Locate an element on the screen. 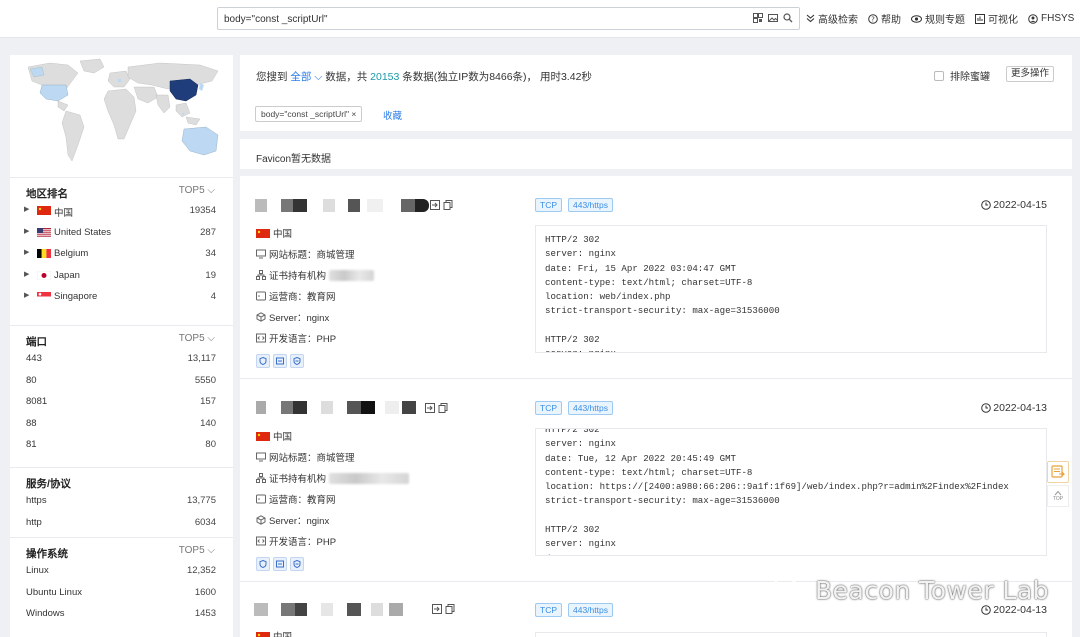 This screenshot has width=1080, height=637. port-item: 443 13,117 is located at coordinates (121, 358).